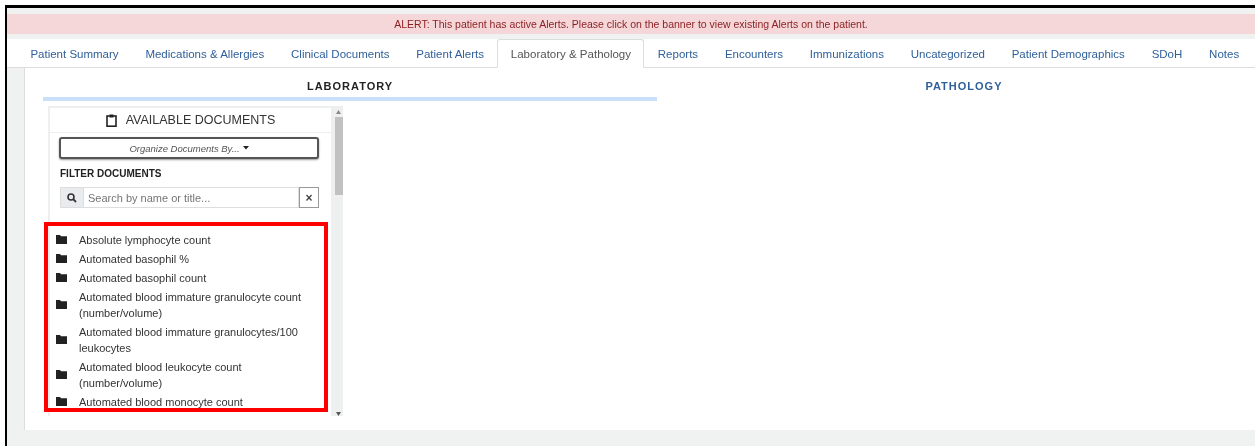 This screenshot has width=1255, height=446. What do you see at coordinates (754, 53) in the screenshot?
I see `tab: Encounters` at bounding box center [754, 53].